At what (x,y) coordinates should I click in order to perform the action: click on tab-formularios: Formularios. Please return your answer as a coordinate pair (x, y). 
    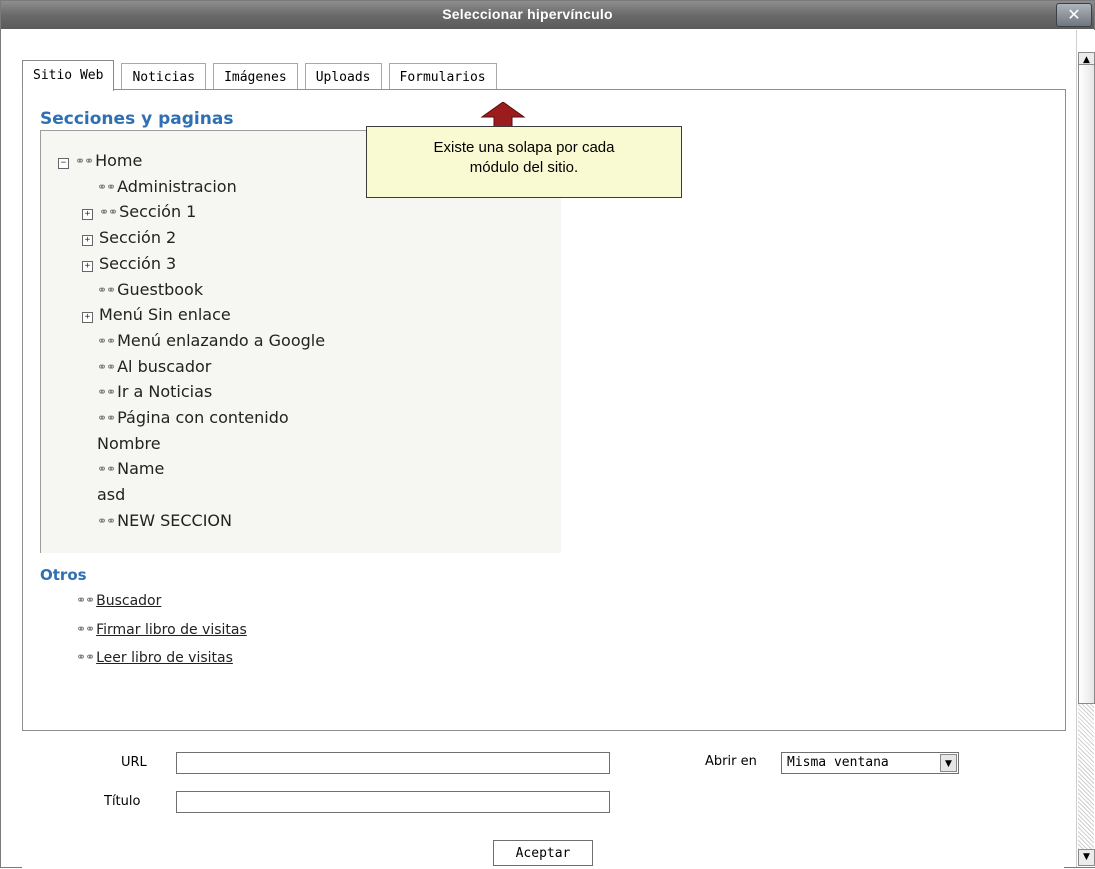
    Looking at the image, I should click on (442, 76).